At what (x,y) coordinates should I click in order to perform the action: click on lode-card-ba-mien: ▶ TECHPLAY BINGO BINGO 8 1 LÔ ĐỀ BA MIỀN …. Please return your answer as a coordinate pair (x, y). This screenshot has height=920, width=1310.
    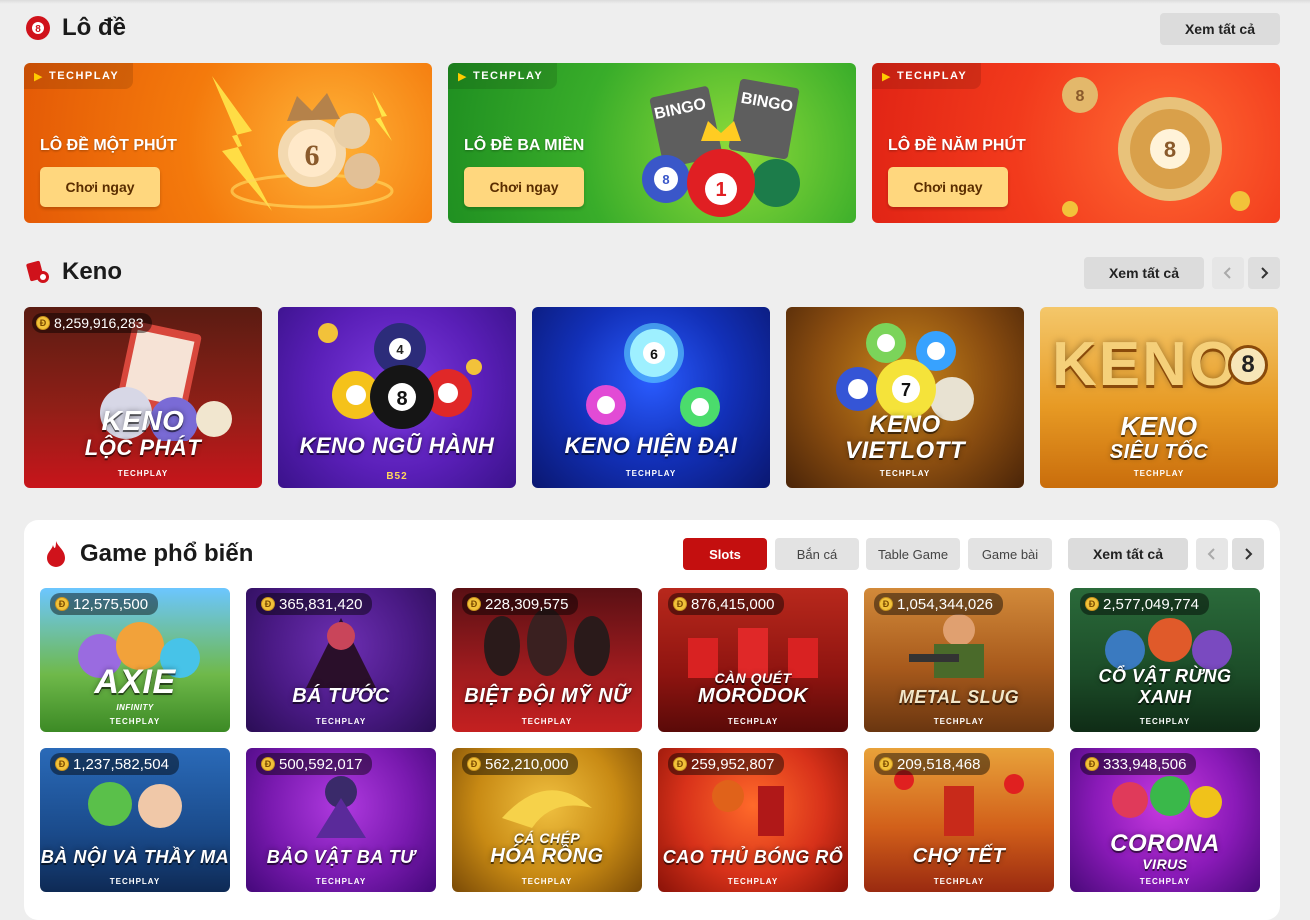
    Looking at the image, I should click on (652, 143).